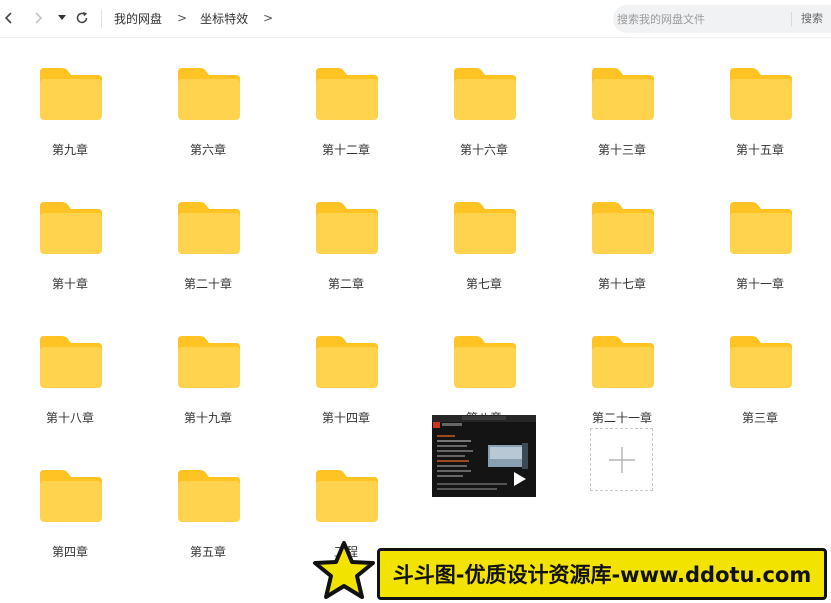 This screenshot has width=831, height=603. I want to click on add-file-button, so click(621, 459).